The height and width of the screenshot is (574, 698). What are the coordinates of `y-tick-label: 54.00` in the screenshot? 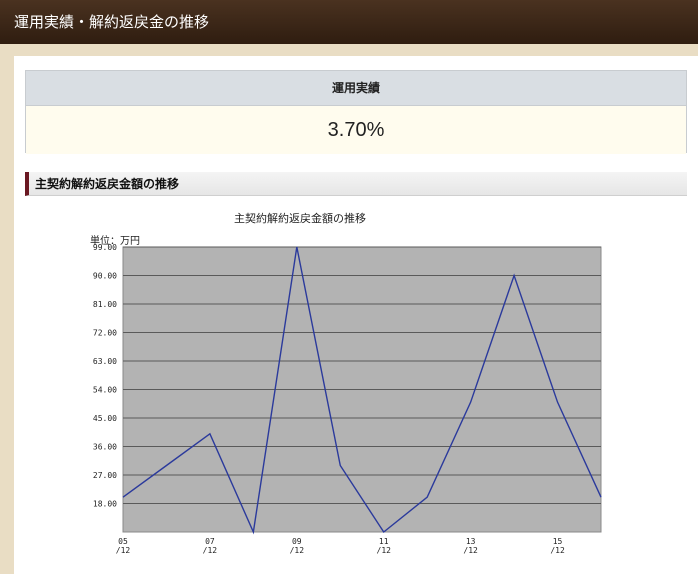 It's located at (105, 390).